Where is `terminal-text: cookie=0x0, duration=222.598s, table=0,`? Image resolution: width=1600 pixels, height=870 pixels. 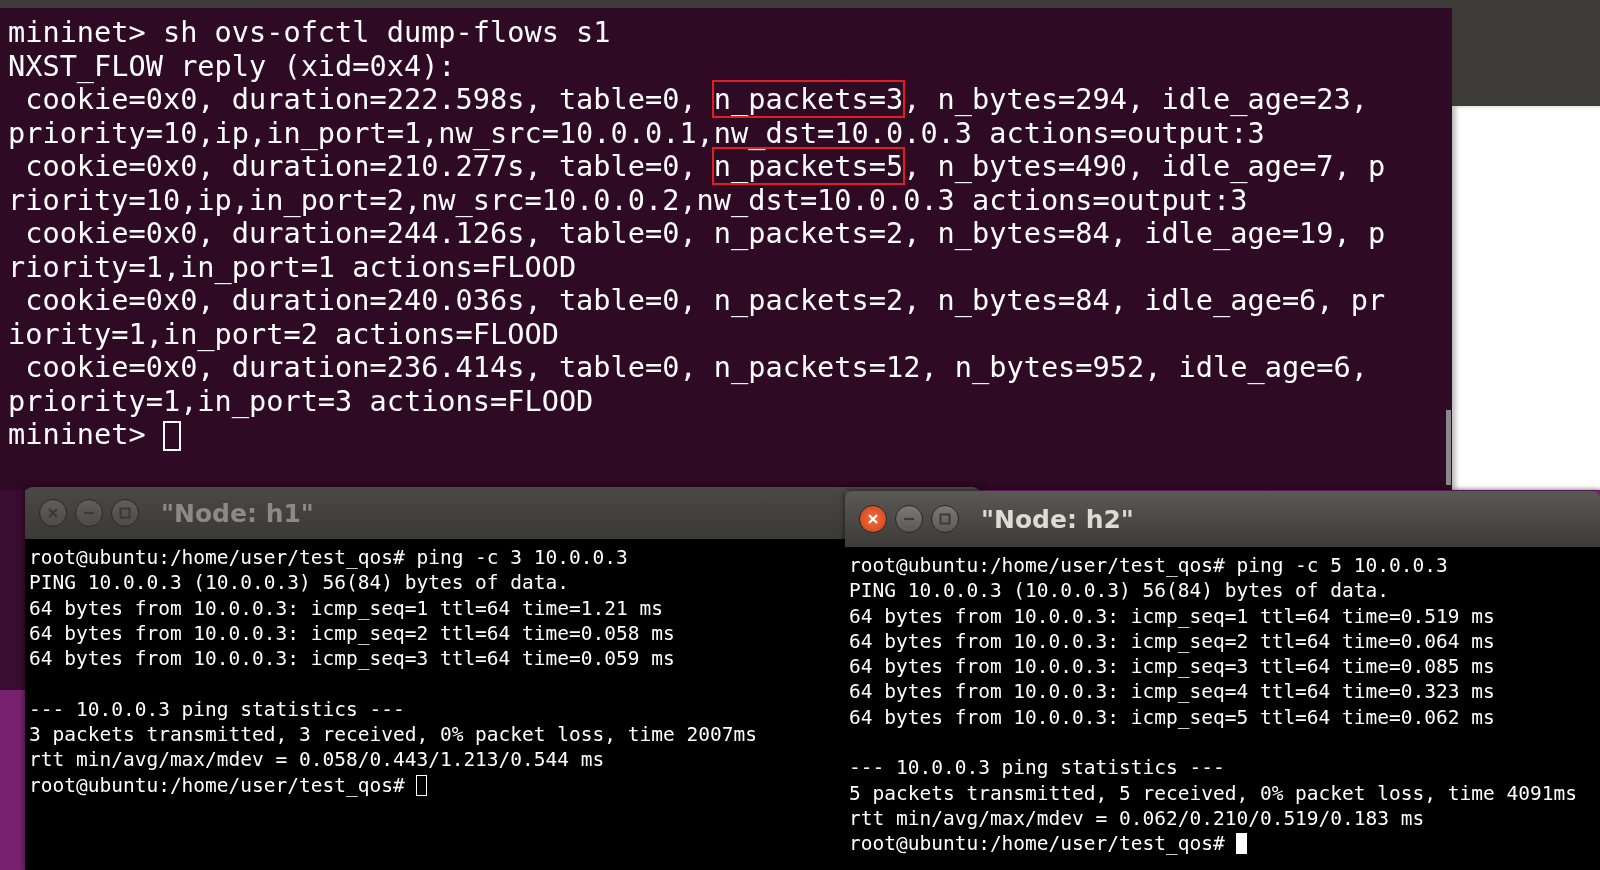 terminal-text: cookie=0x0, duration=222.598s, table=0, is located at coordinates (361, 99).